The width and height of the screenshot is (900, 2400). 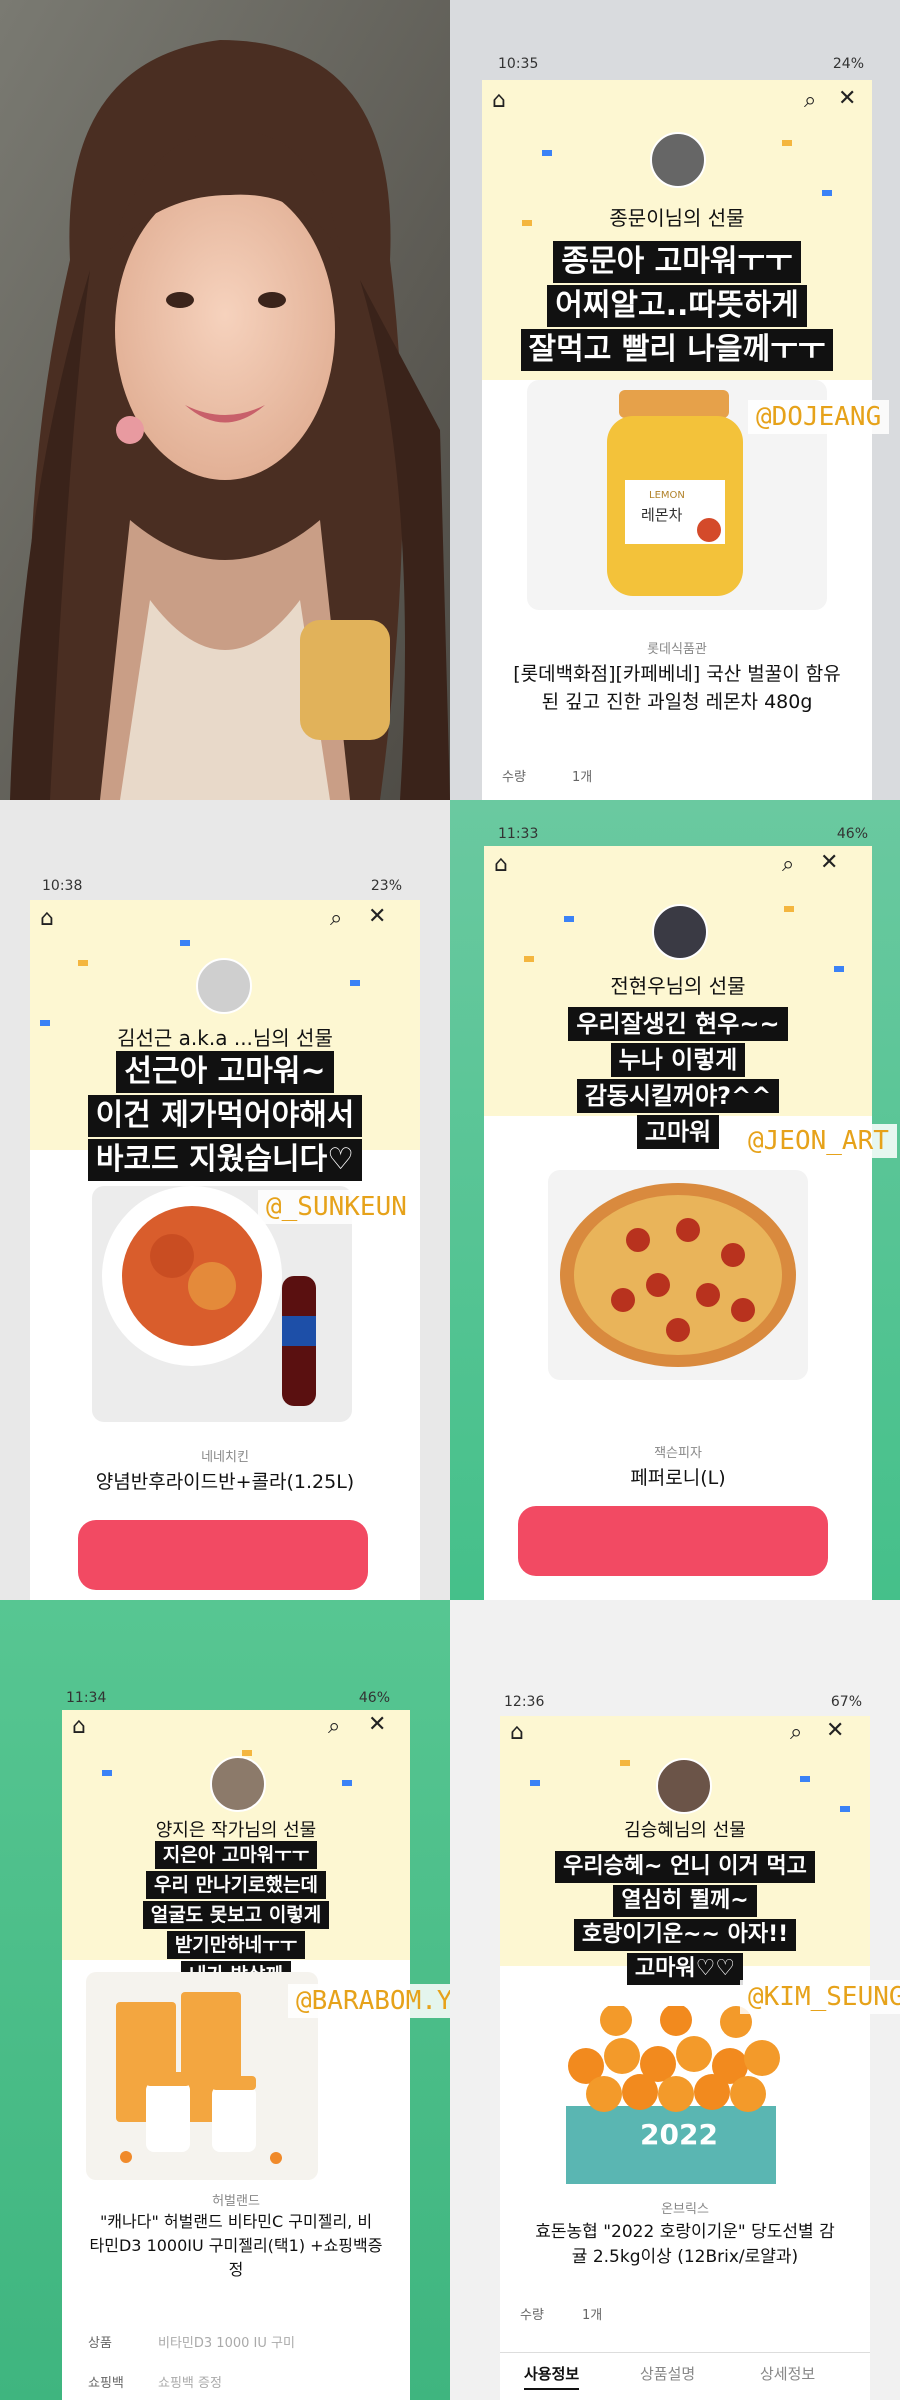 I want to click on product-name-line: 효돈농협 "2022 호랑이기운" 당도선별 감, so click(x=685, y=2232).